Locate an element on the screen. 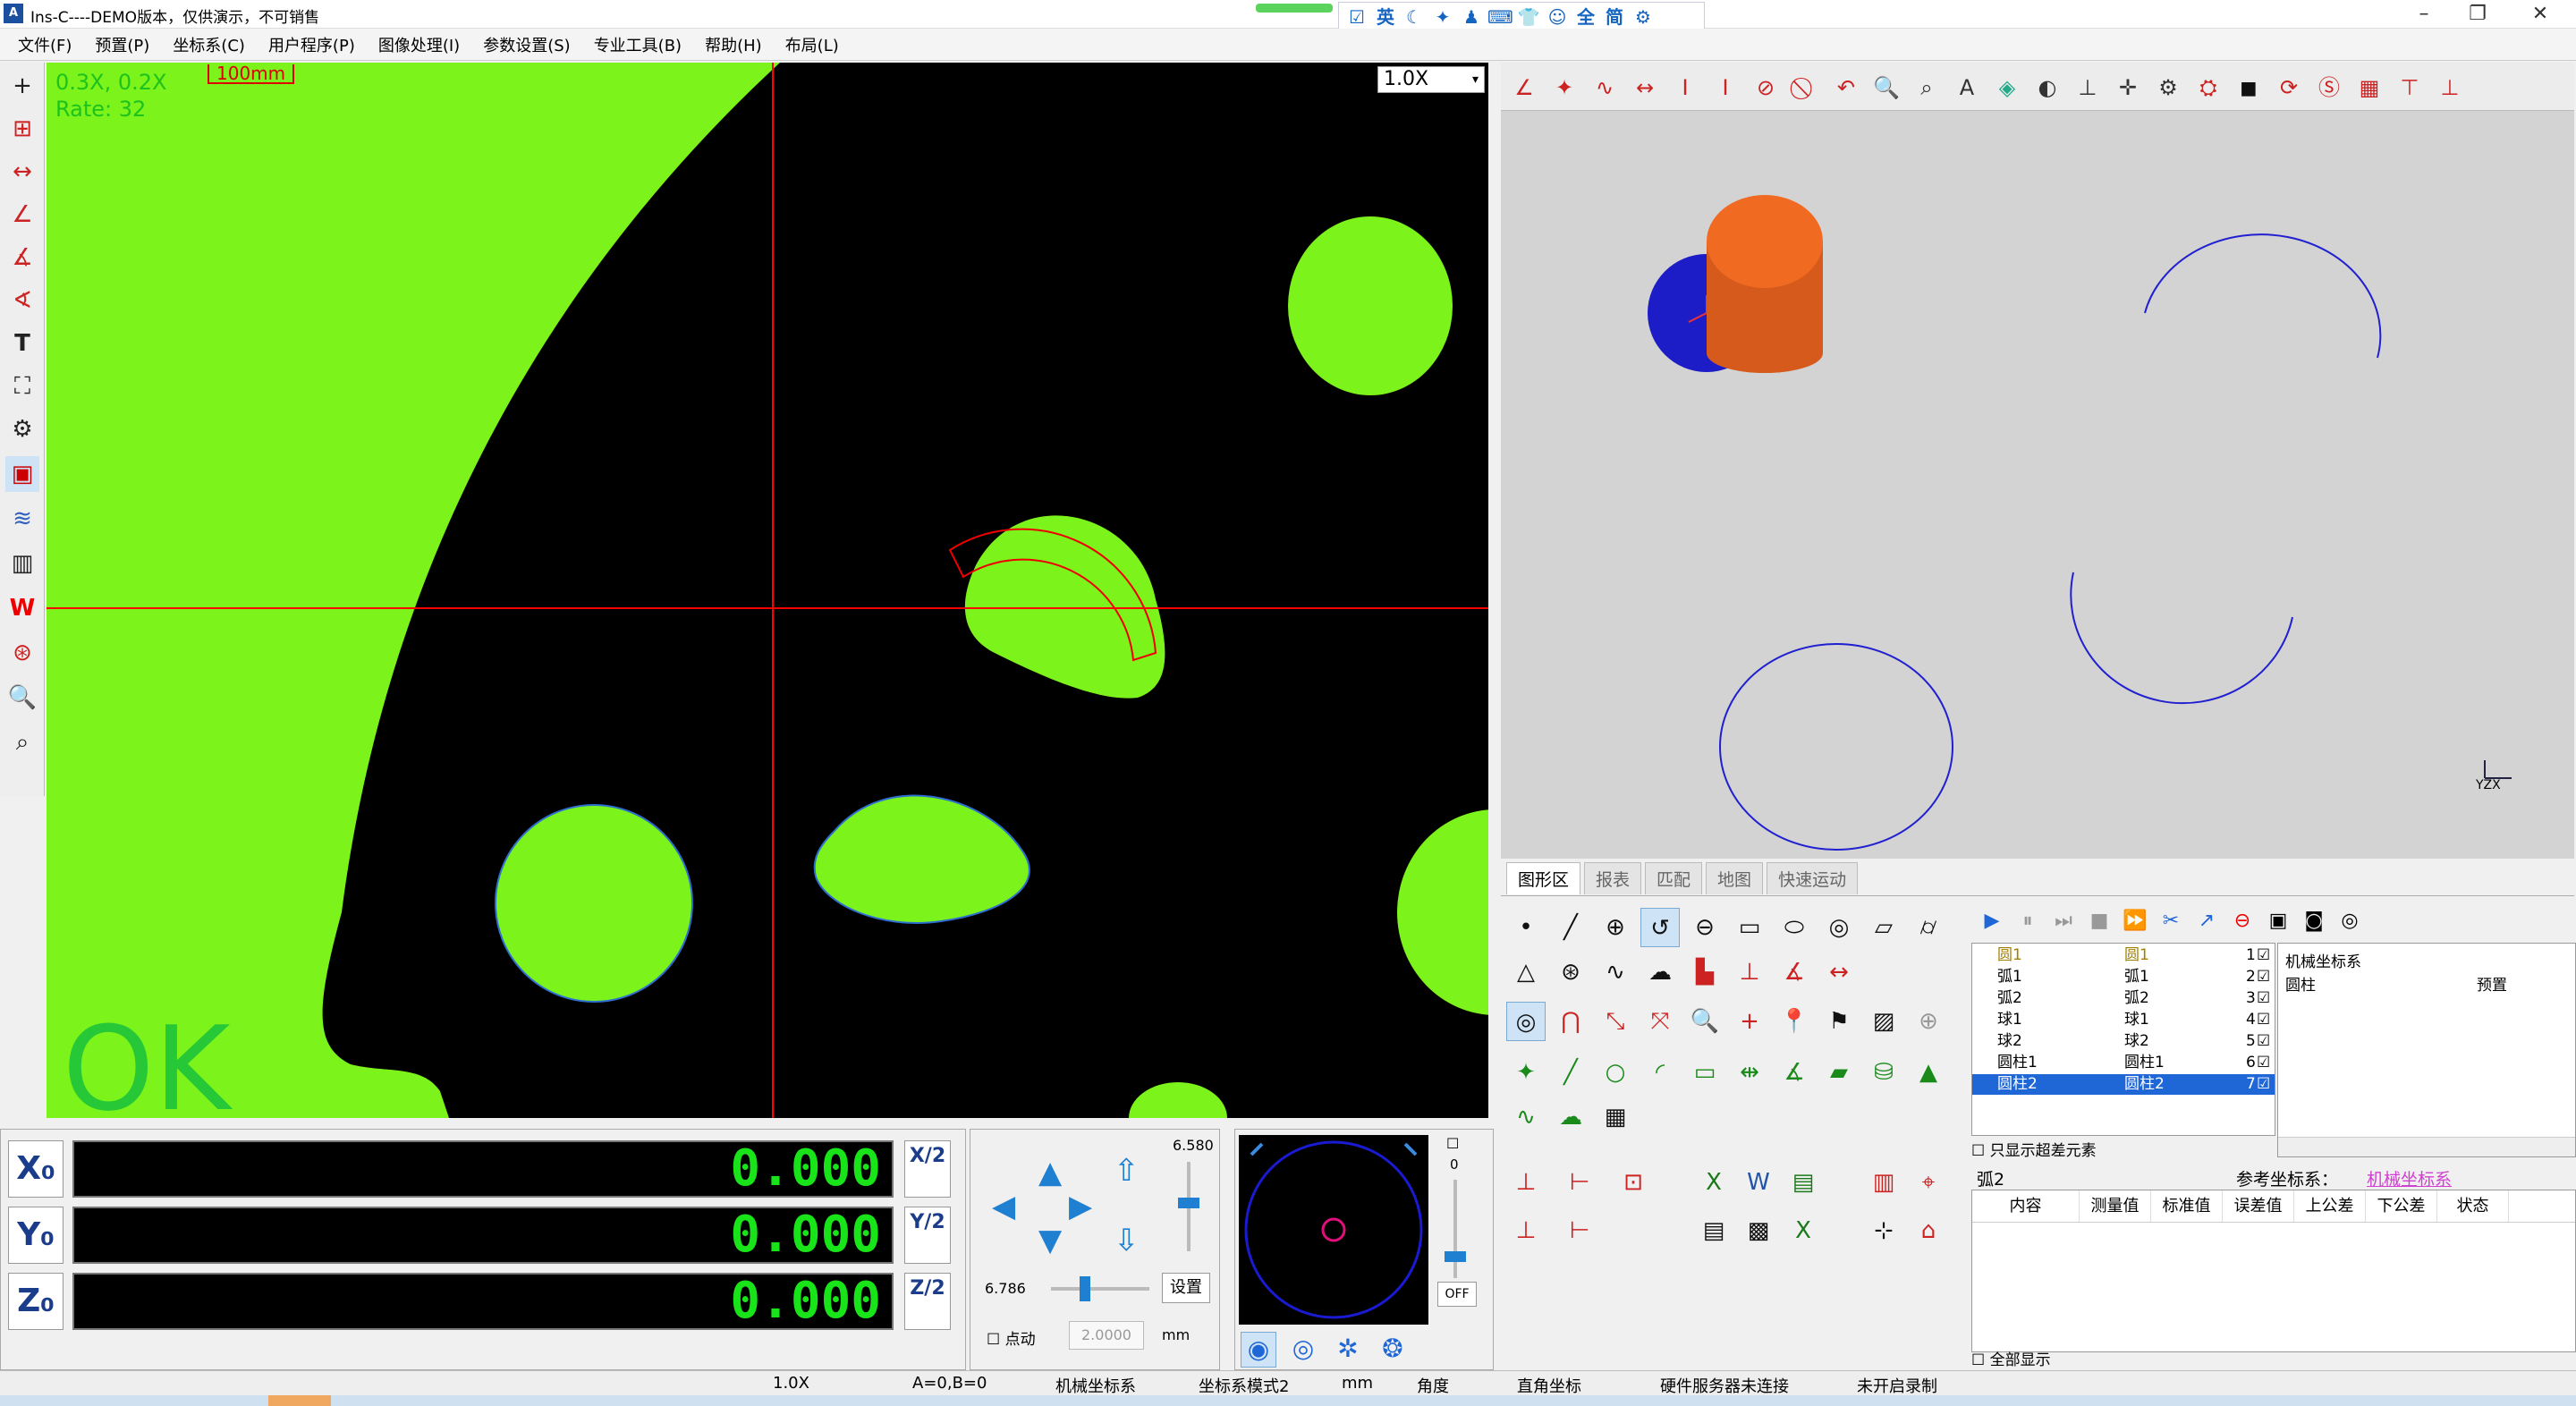 The width and height of the screenshot is (2576, 1406). sphere-feature-icon: ⊛ is located at coordinates (1570, 973).